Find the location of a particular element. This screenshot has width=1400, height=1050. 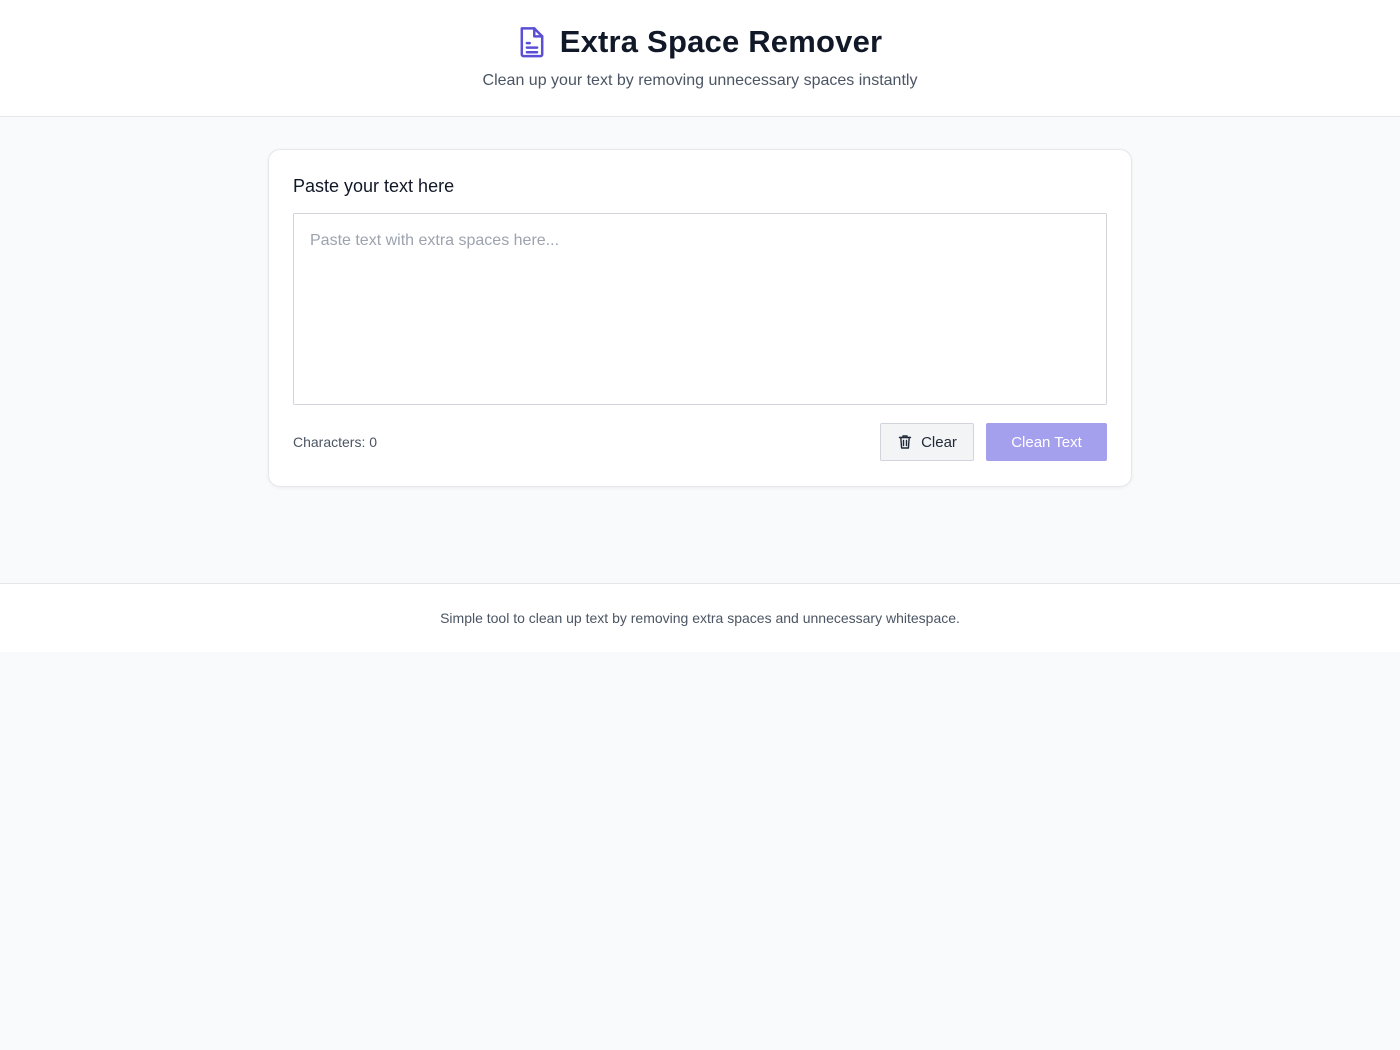

clear-button: Clear is located at coordinates (927, 442).